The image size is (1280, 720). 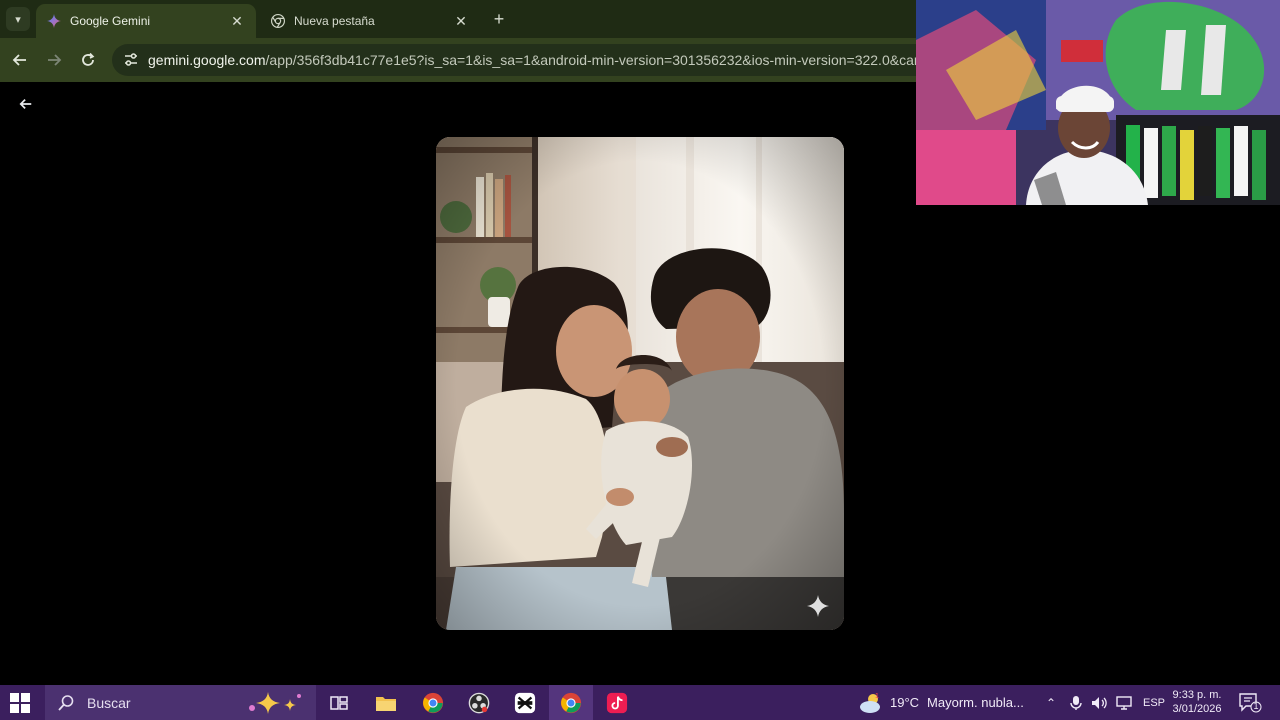 I want to click on notification-center-button: 1, so click(x=1250, y=703).